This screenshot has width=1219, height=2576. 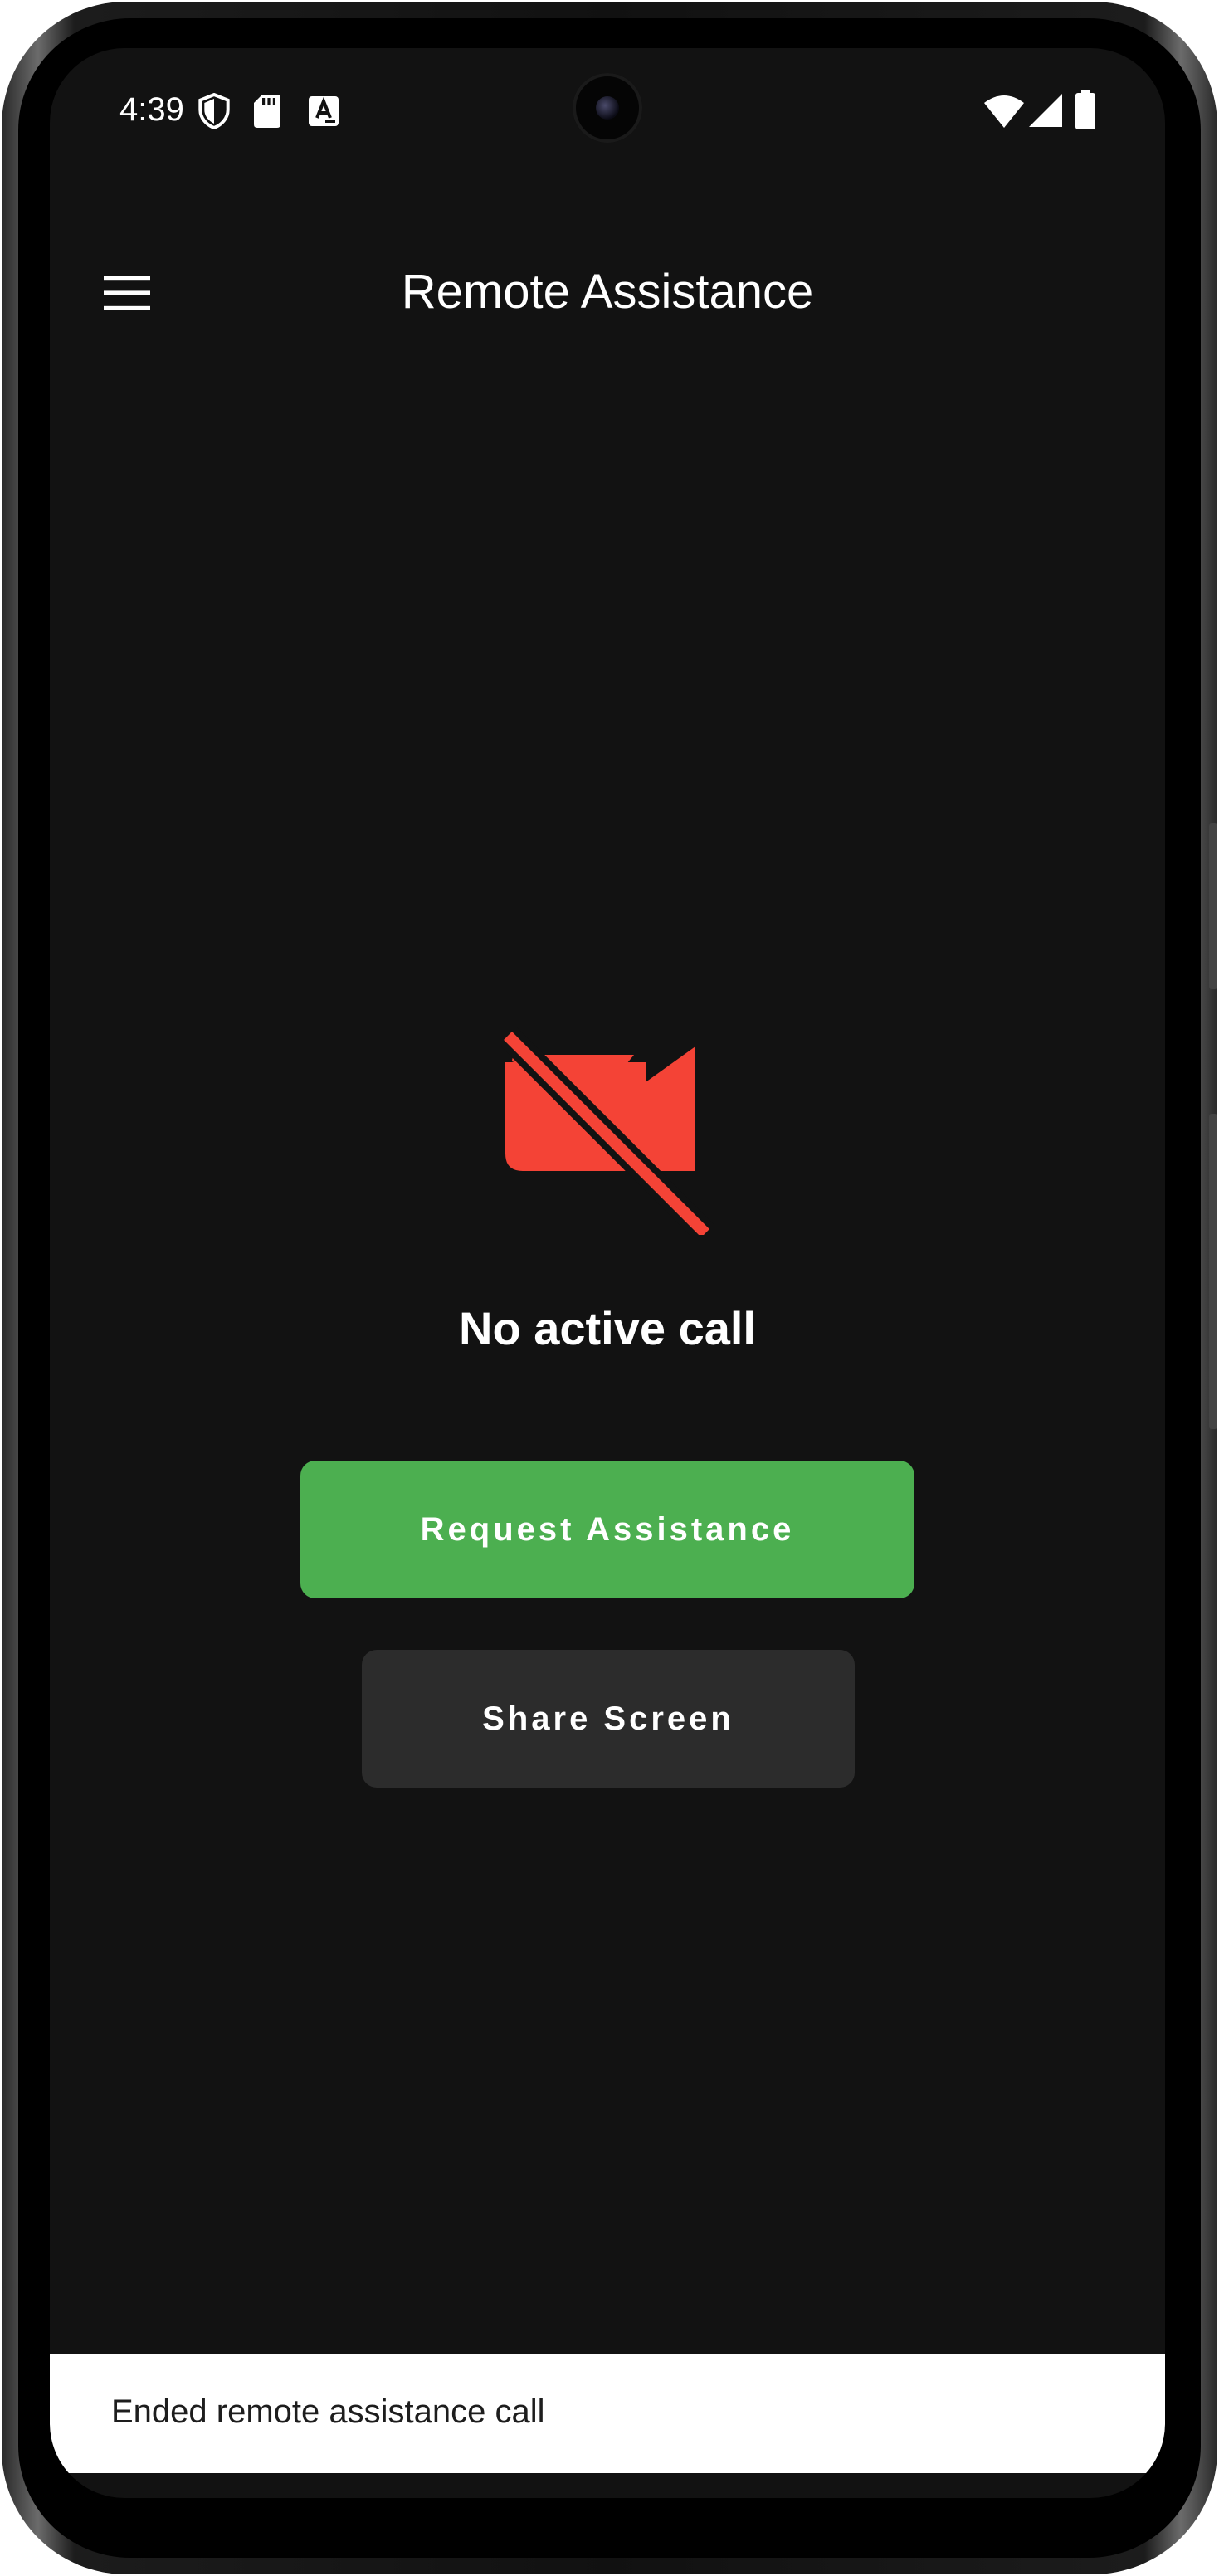 I want to click on shield-icon, so click(x=214, y=111).